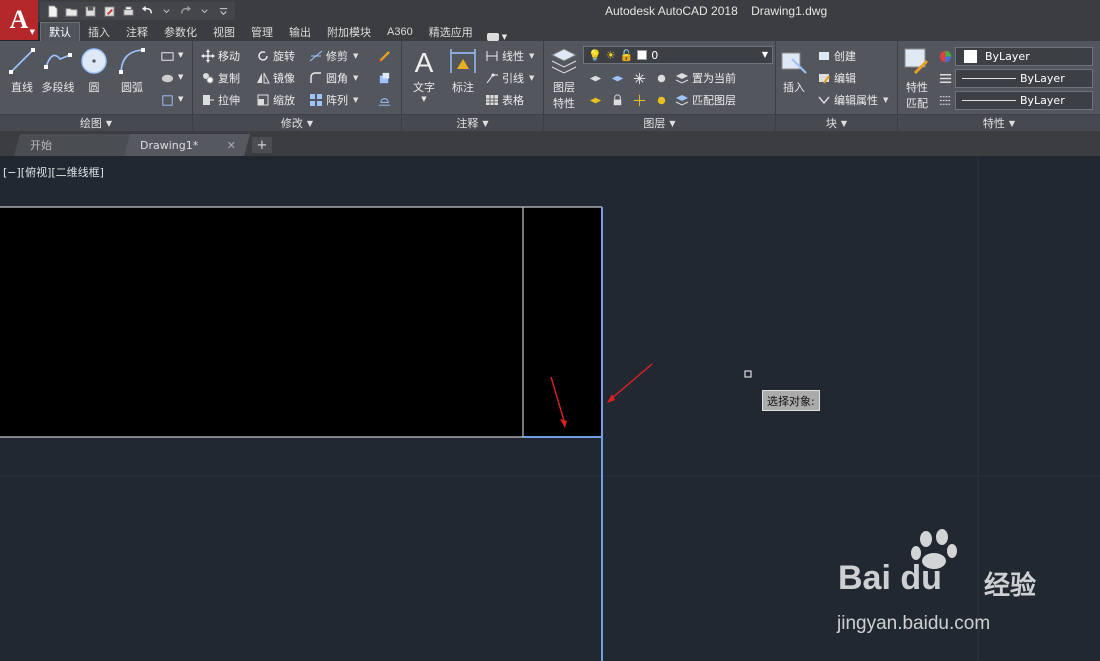 The width and height of the screenshot is (1100, 661). What do you see at coordinates (513, 100) in the screenshot?
I see `table-label: 表格` at bounding box center [513, 100].